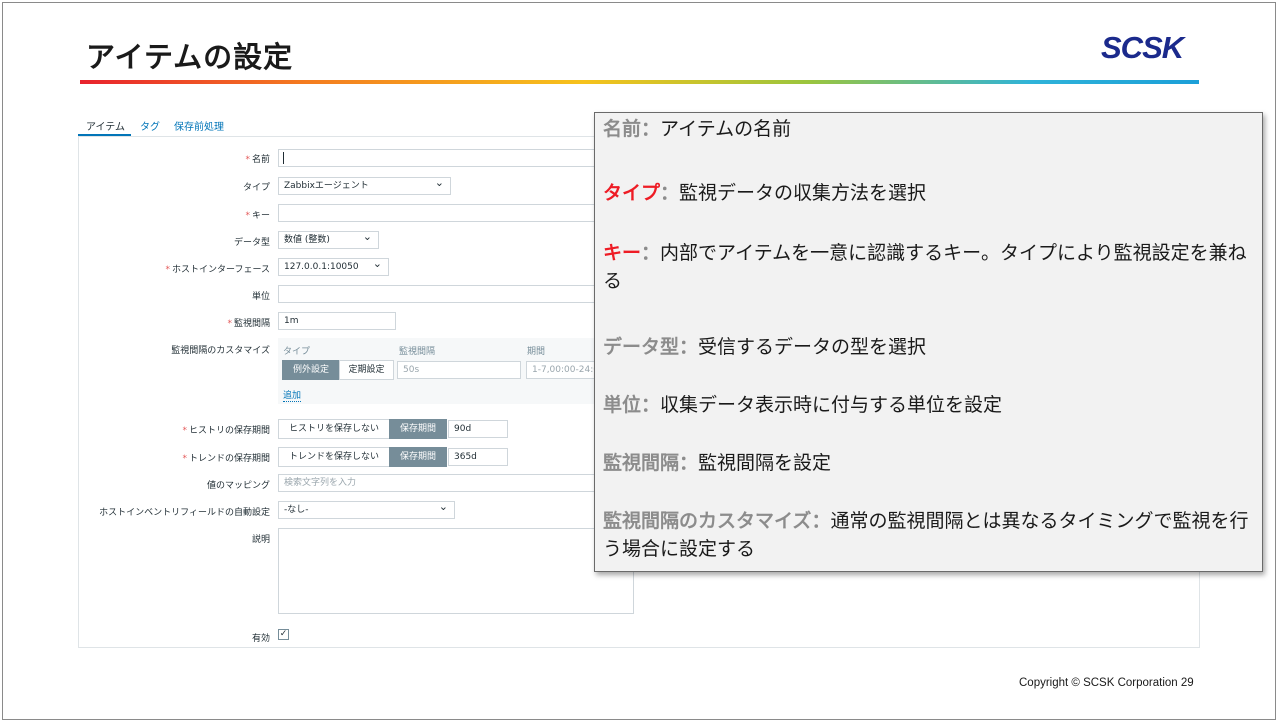  I want to click on custom-col-period: 期間, so click(536, 352).